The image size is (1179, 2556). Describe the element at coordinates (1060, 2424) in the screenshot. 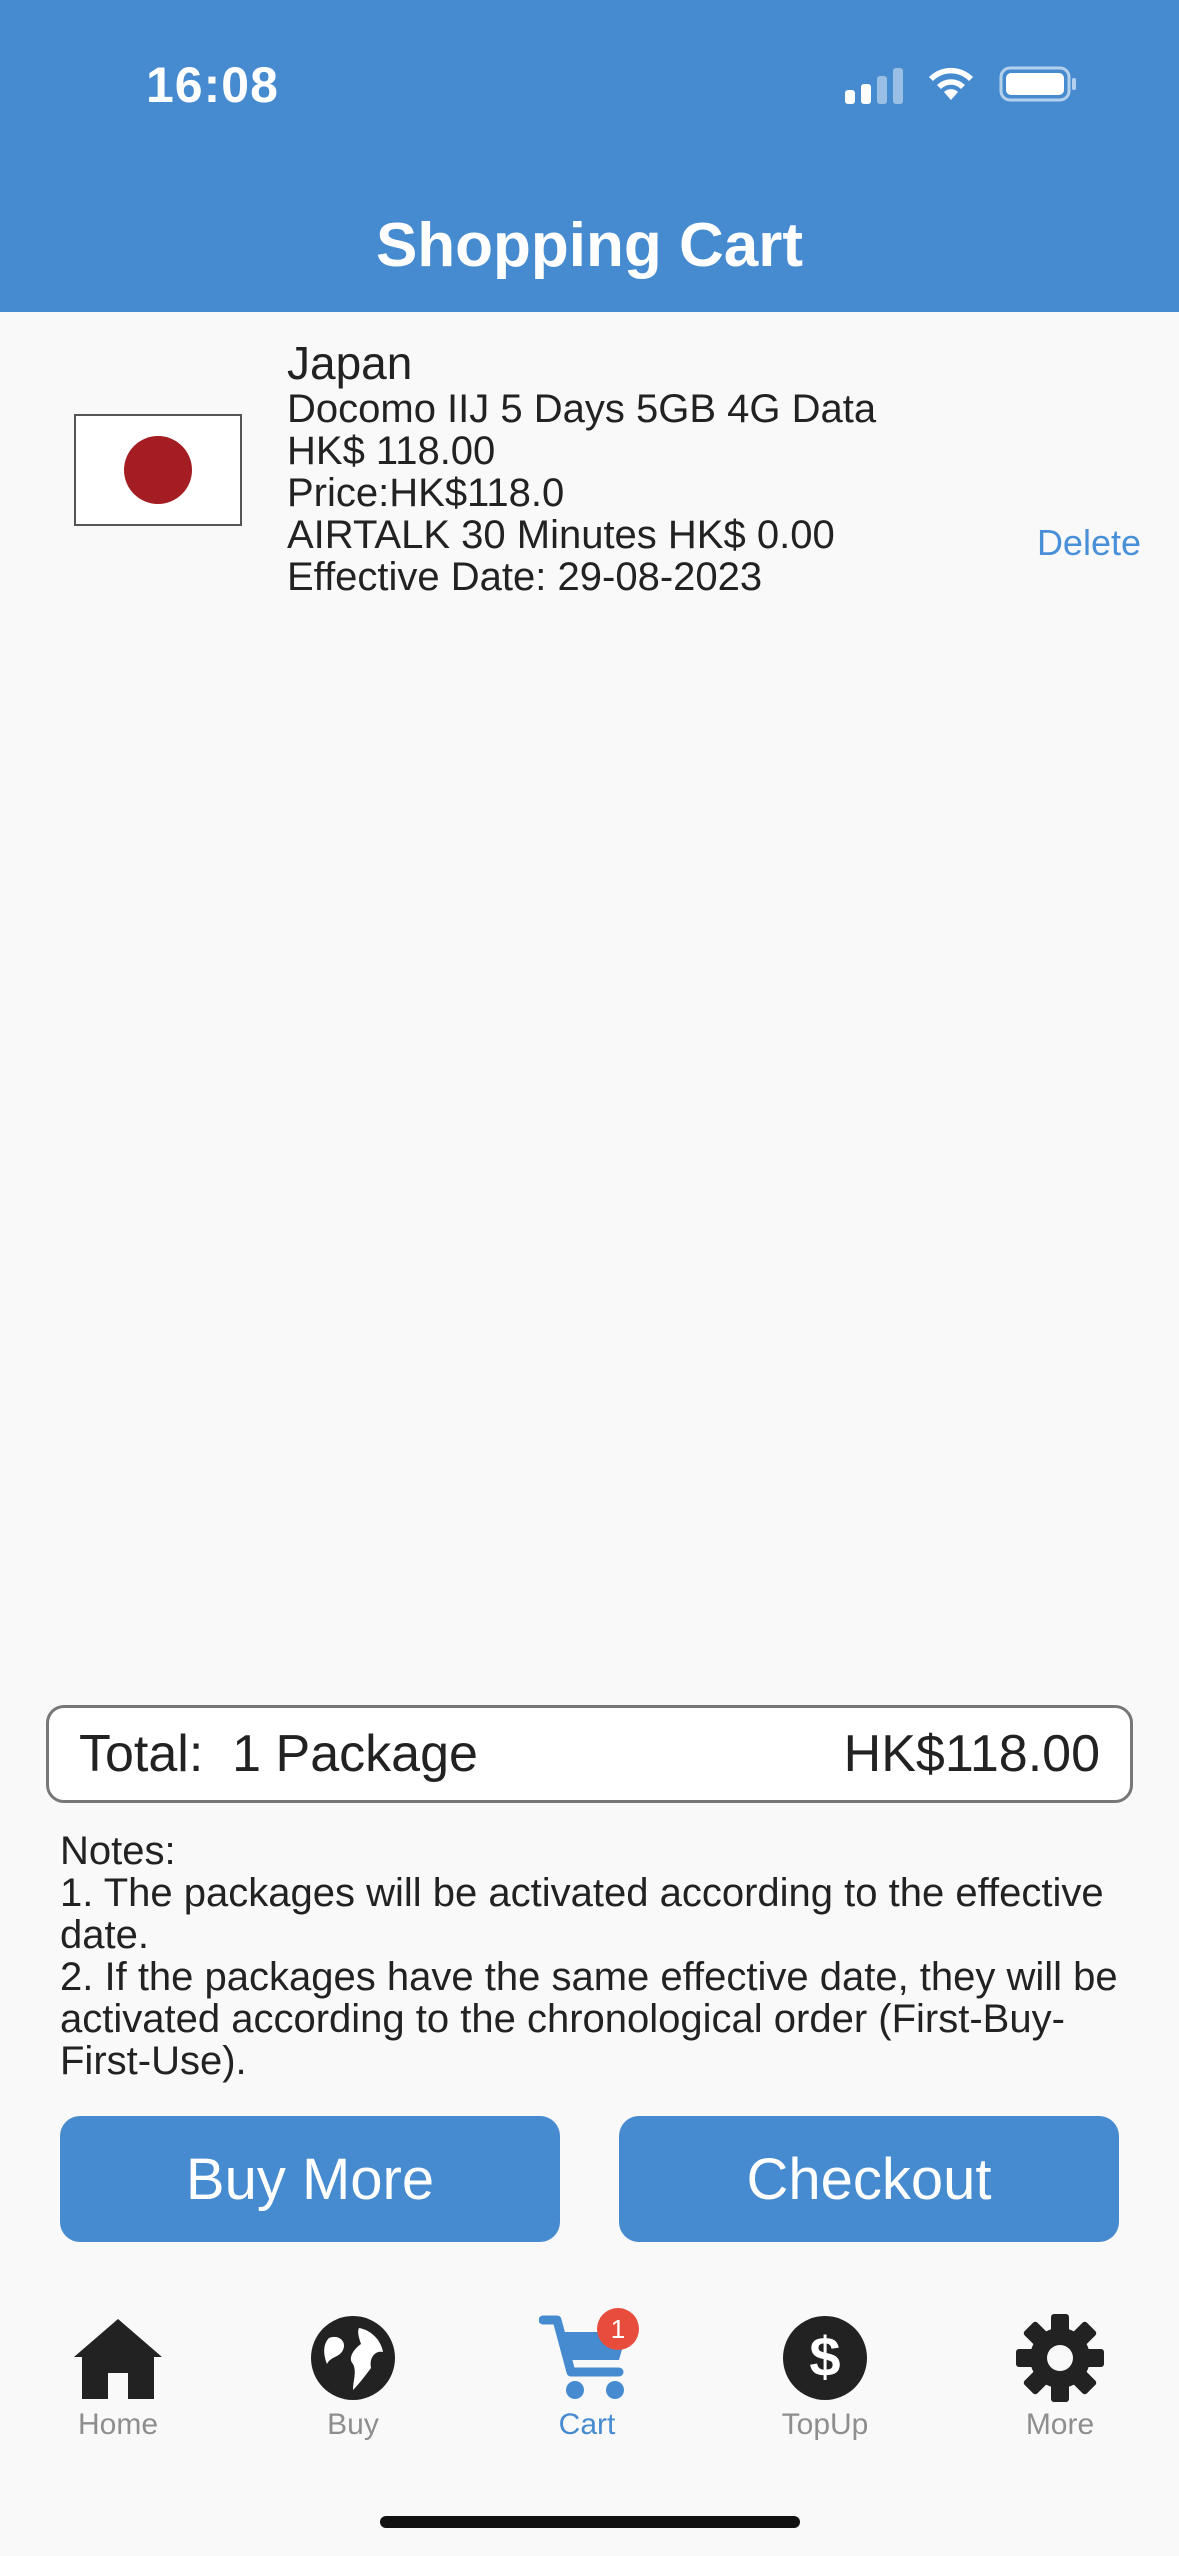

I see `tab-label: More` at that location.